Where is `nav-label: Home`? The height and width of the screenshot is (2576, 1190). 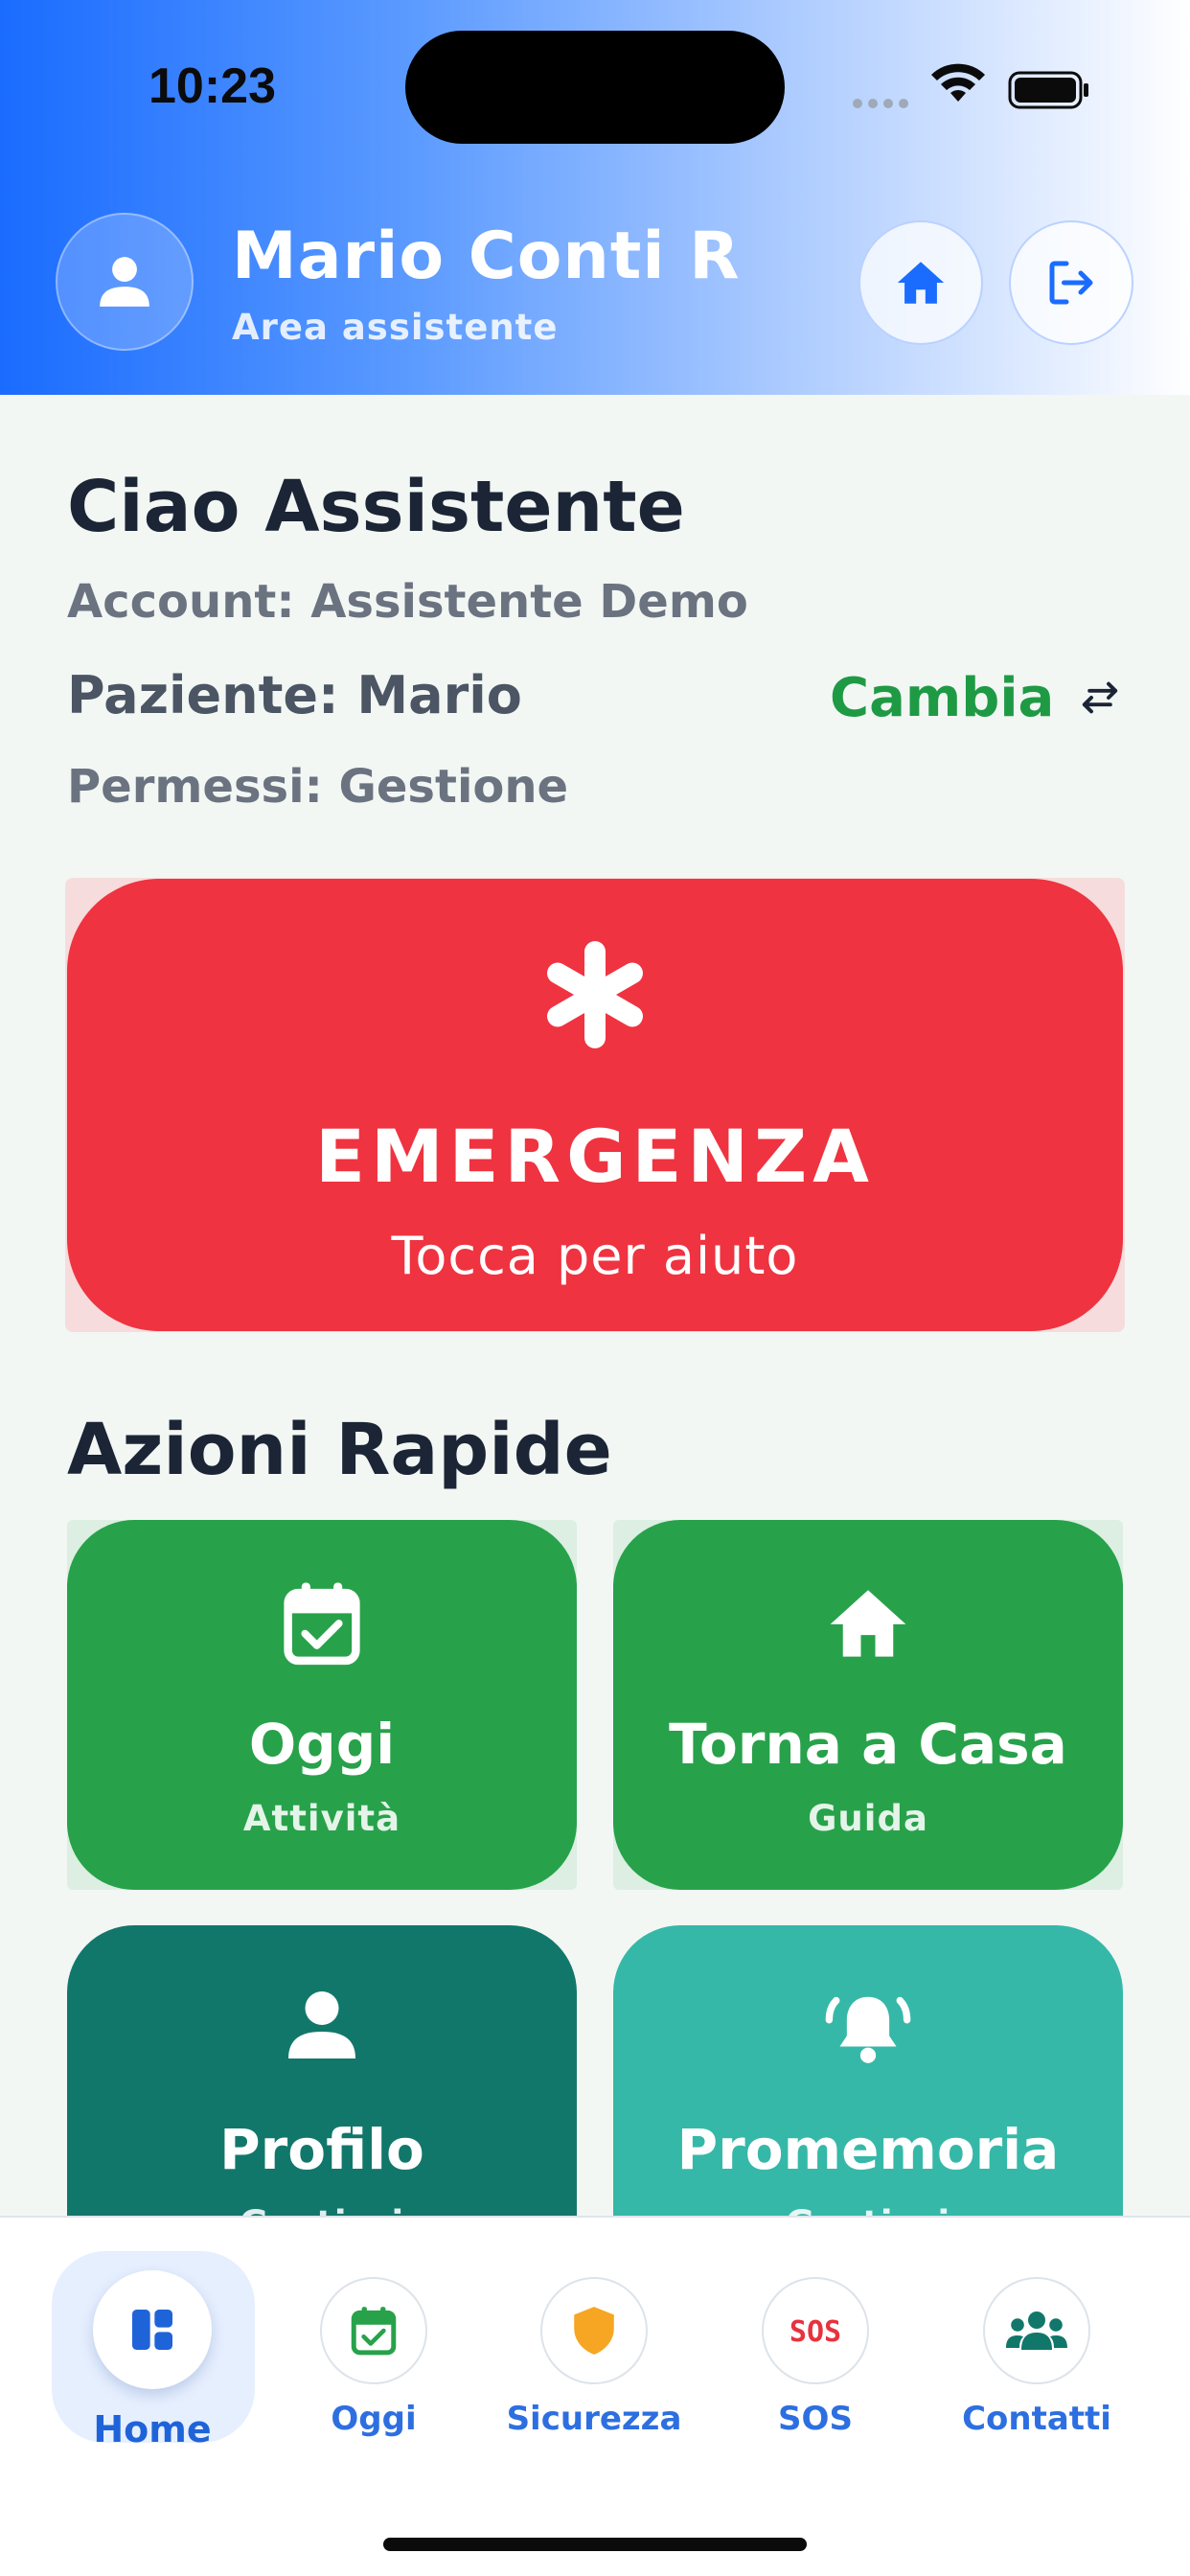
nav-label: Home is located at coordinates (152, 2429).